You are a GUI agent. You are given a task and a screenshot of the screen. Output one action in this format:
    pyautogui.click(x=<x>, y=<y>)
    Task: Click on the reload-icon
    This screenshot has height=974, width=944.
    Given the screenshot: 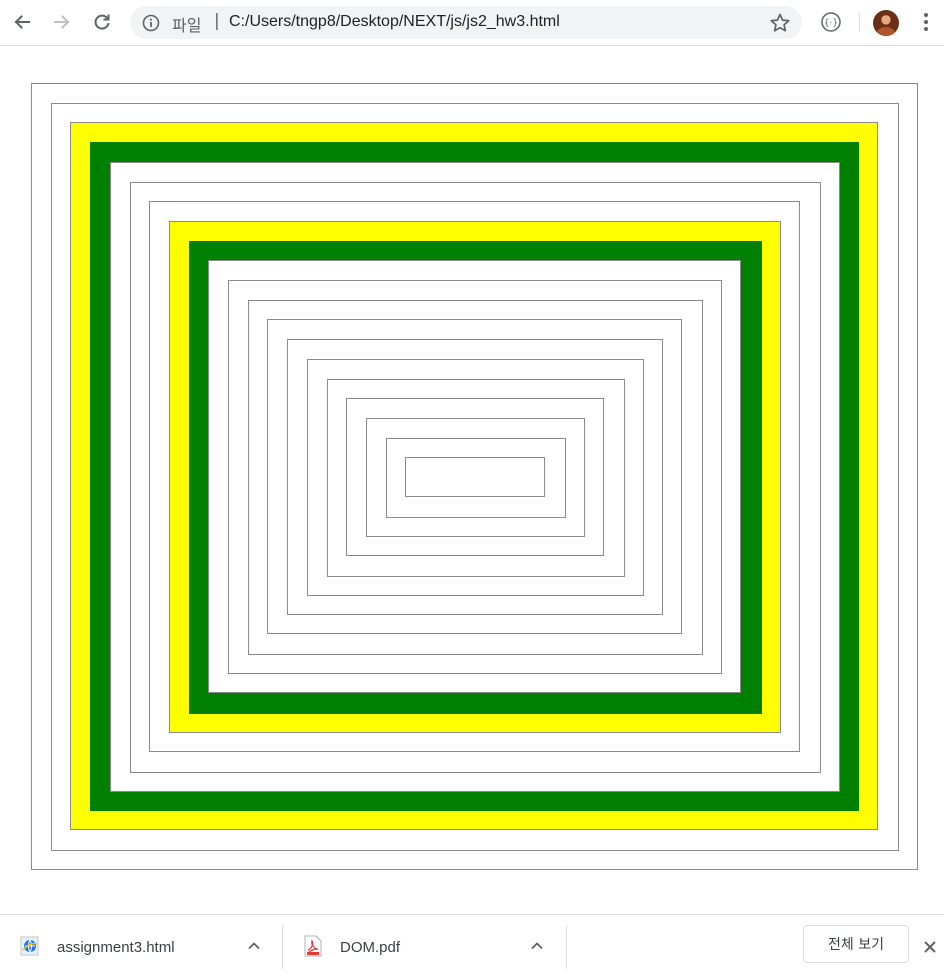 What is the action you would take?
    pyautogui.click(x=102, y=22)
    